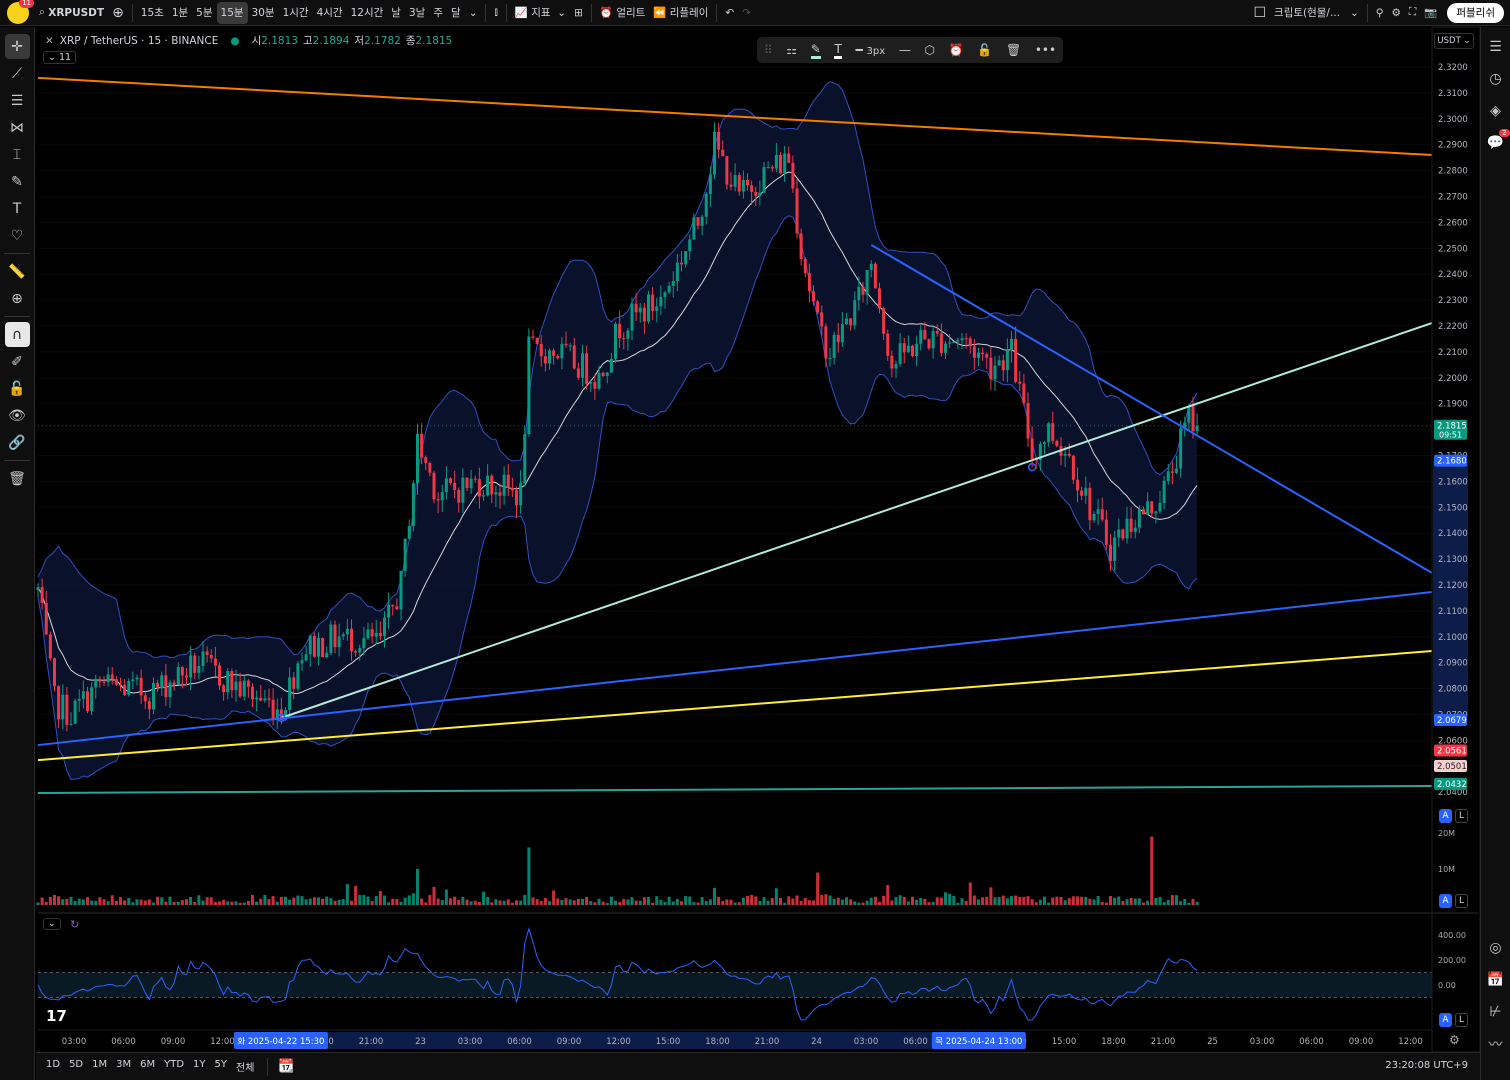 The image size is (1510, 1080). What do you see at coordinates (1454, 1040) in the screenshot?
I see `time-axis-settings-icon: ⚙` at bounding box center [1454, 1040].